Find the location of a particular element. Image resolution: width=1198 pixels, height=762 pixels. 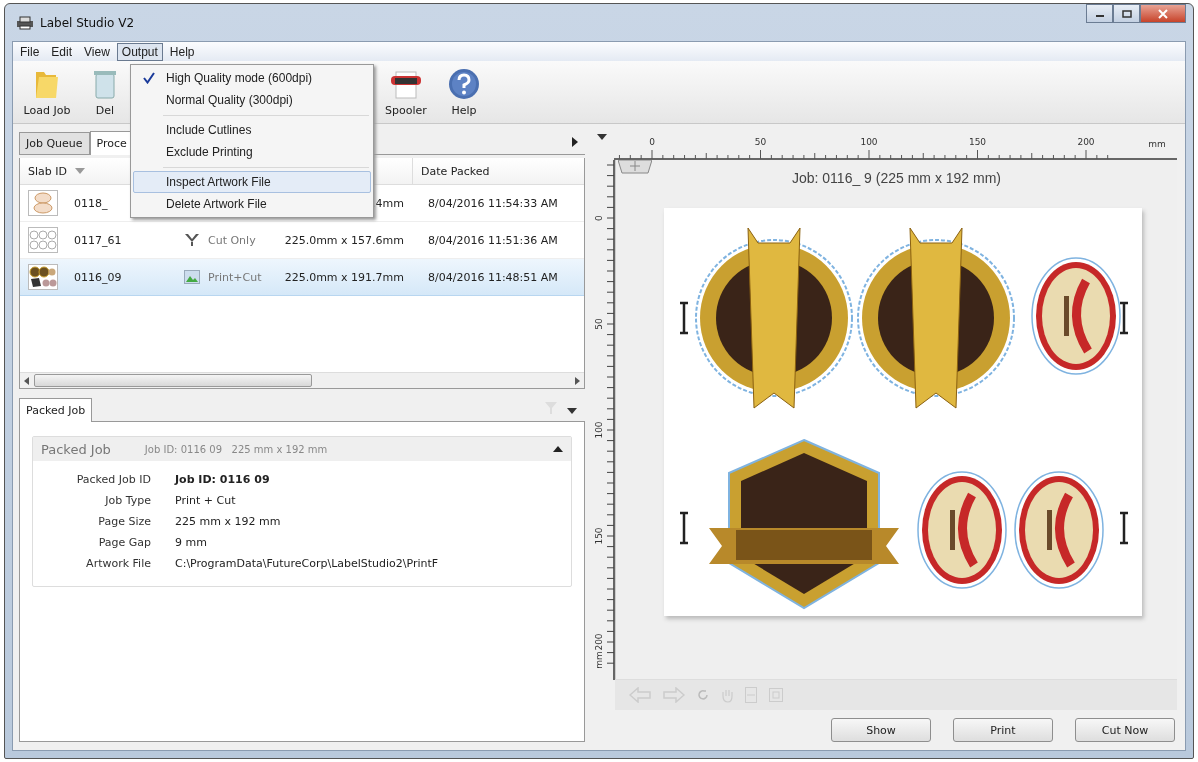

field-value: 9 mm is located at coordinates (191, 542).